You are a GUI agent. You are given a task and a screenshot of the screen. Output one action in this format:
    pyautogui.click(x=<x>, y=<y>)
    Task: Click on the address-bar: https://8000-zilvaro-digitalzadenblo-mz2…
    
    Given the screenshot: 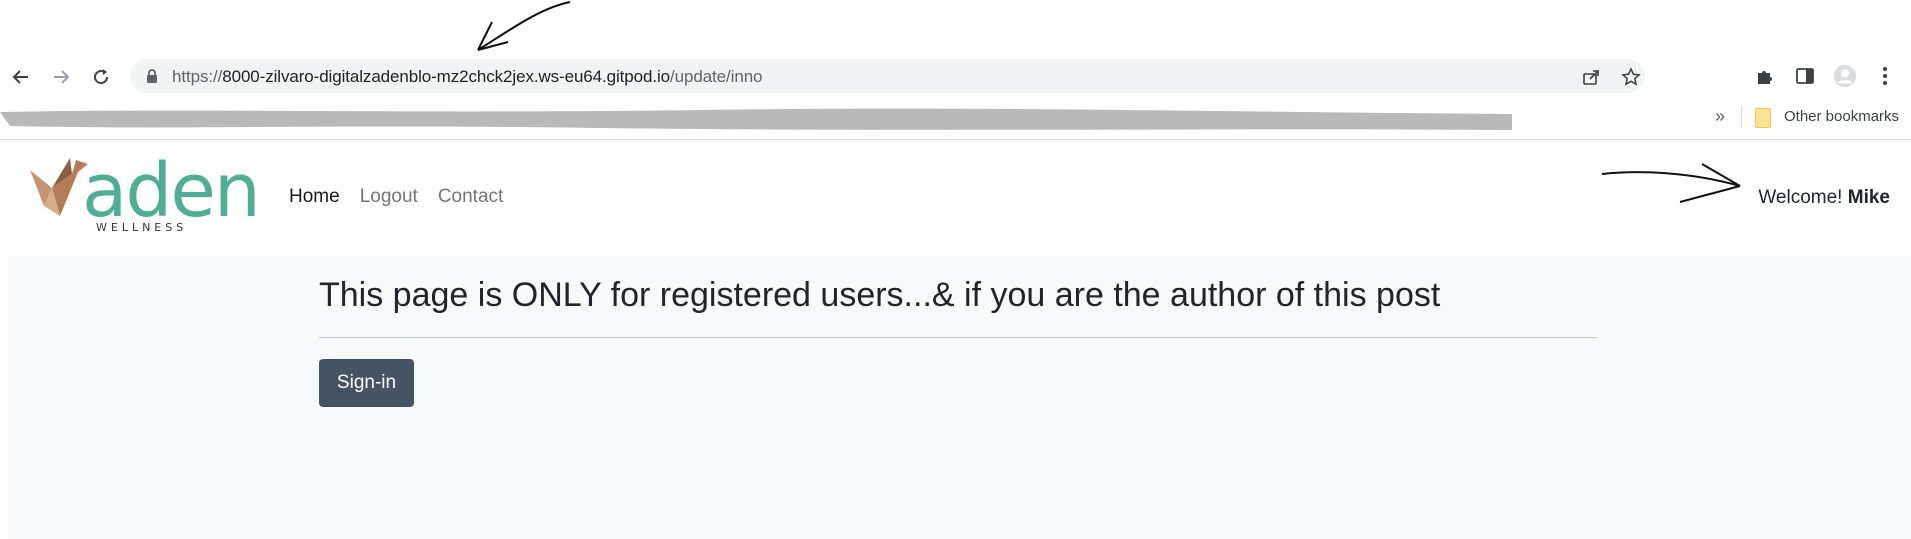 What is the action you would take?
    pyautogui.click(x=887, y=76)
    